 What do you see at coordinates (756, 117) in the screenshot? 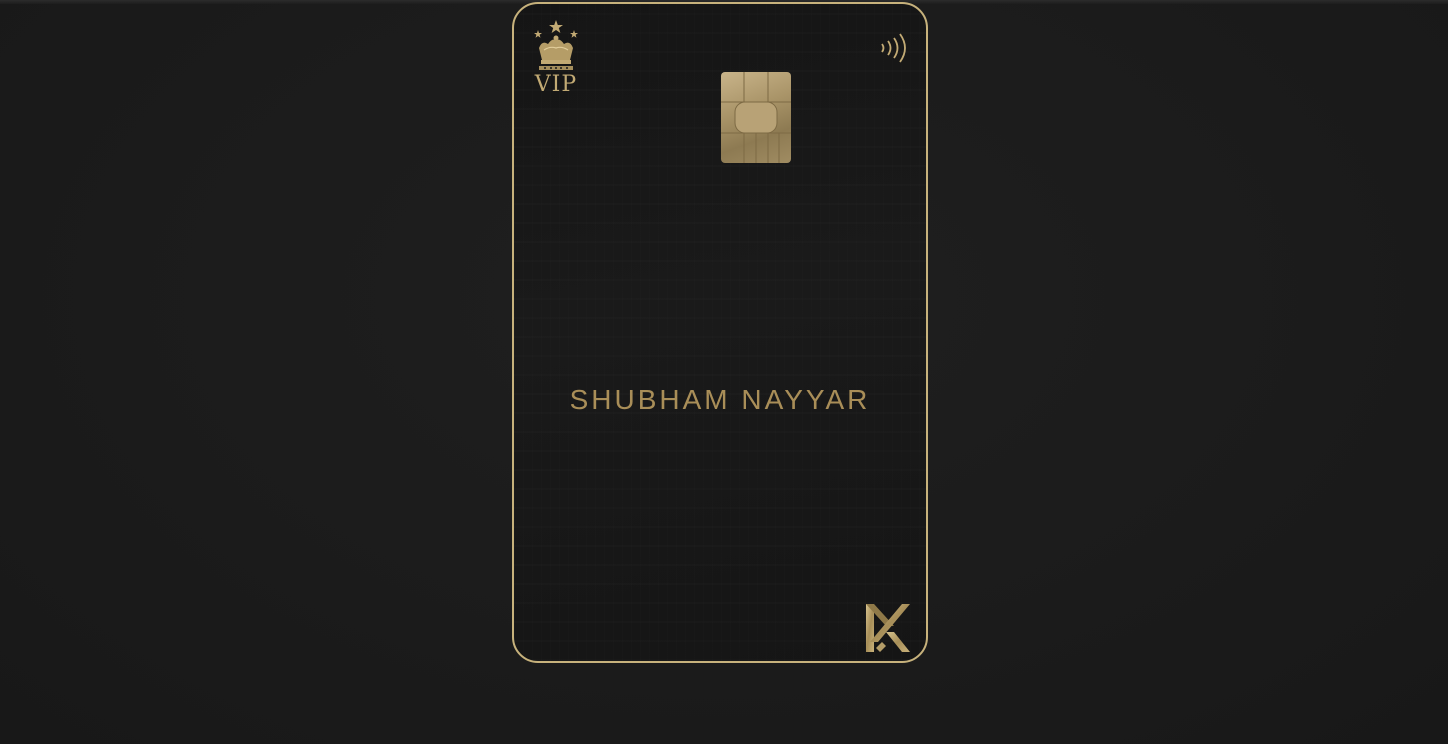
I see `chip-icon` at bounding box center [756, 117].